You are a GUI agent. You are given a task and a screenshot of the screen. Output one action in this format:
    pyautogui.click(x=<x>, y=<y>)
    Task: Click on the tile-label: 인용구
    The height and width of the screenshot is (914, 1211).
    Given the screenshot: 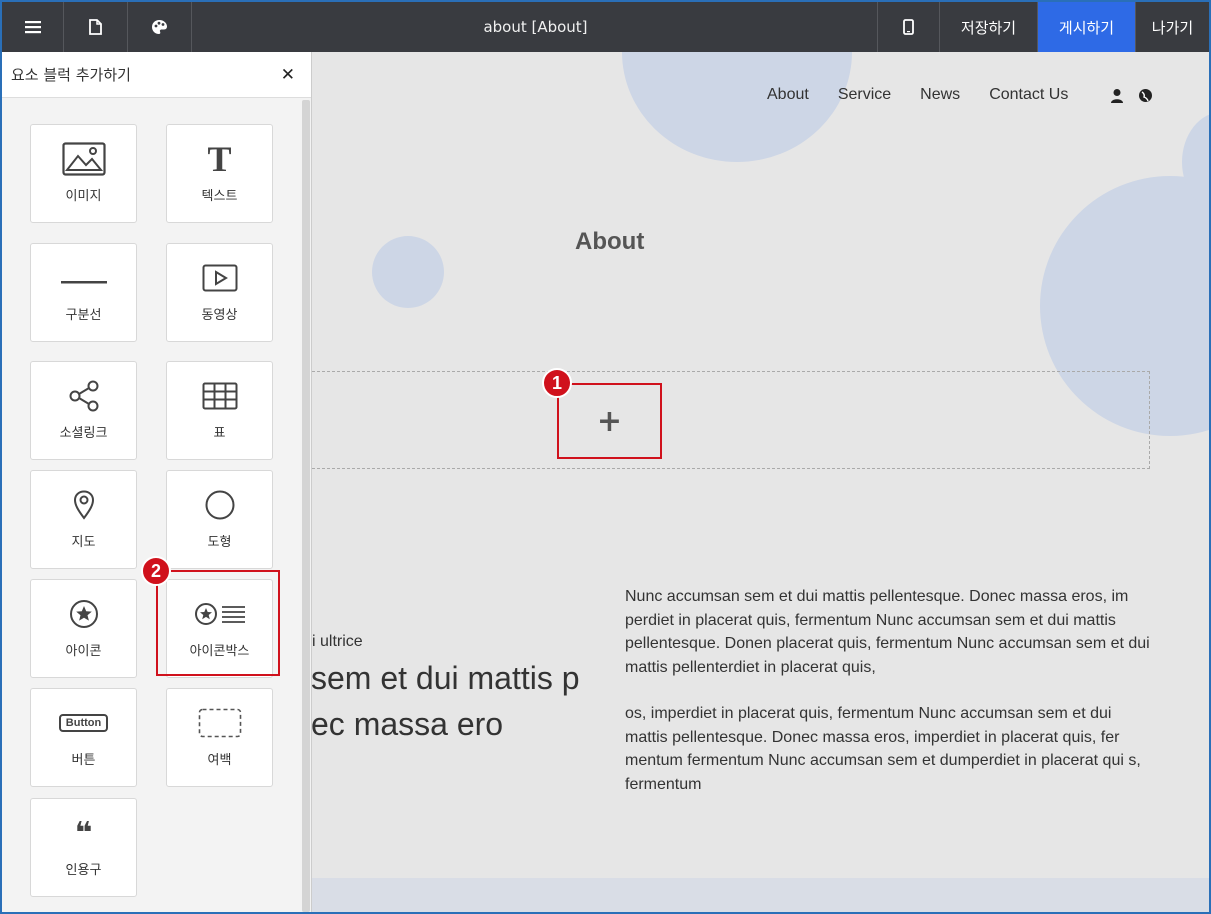 What is the action you would take?
    pyautogui.click(x=83, y=870)
    